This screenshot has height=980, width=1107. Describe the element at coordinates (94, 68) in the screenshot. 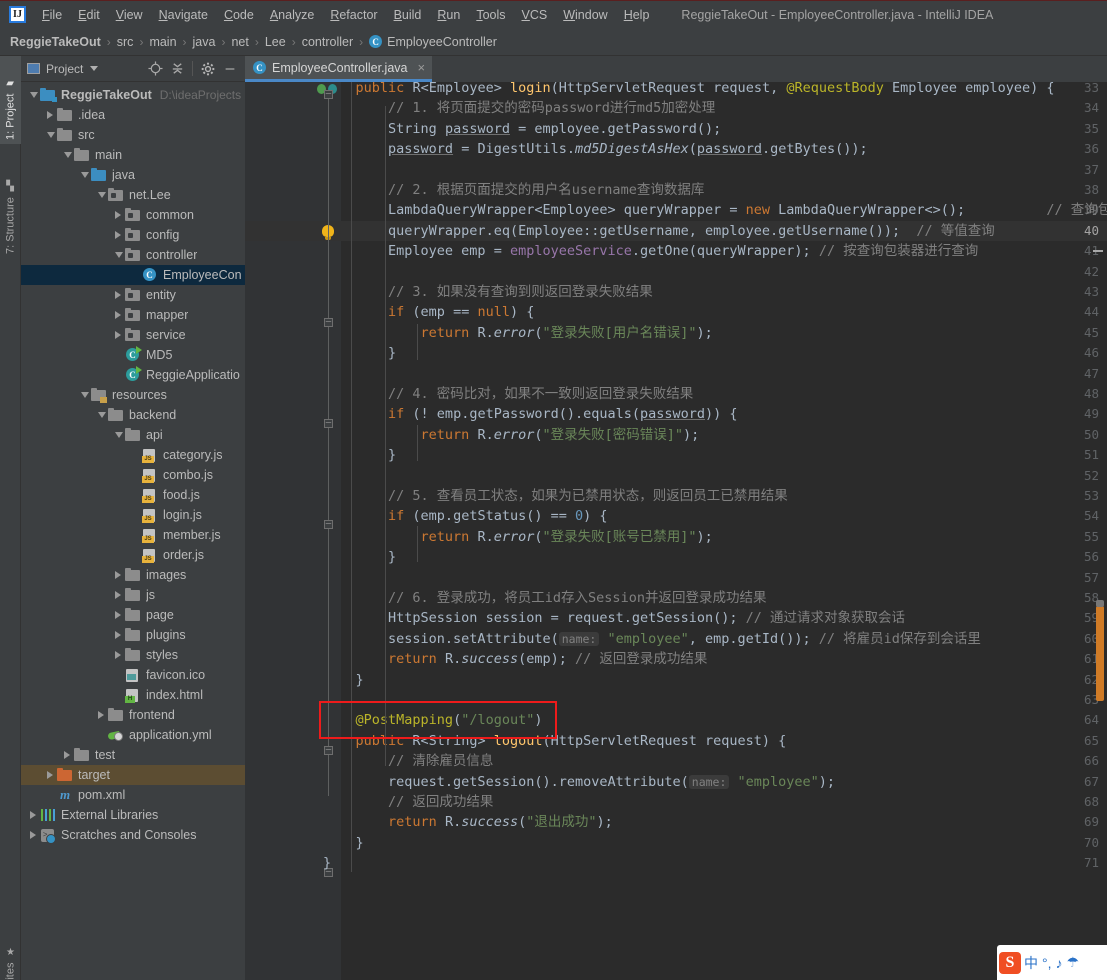

I see `chevron-down-icon` at that location.